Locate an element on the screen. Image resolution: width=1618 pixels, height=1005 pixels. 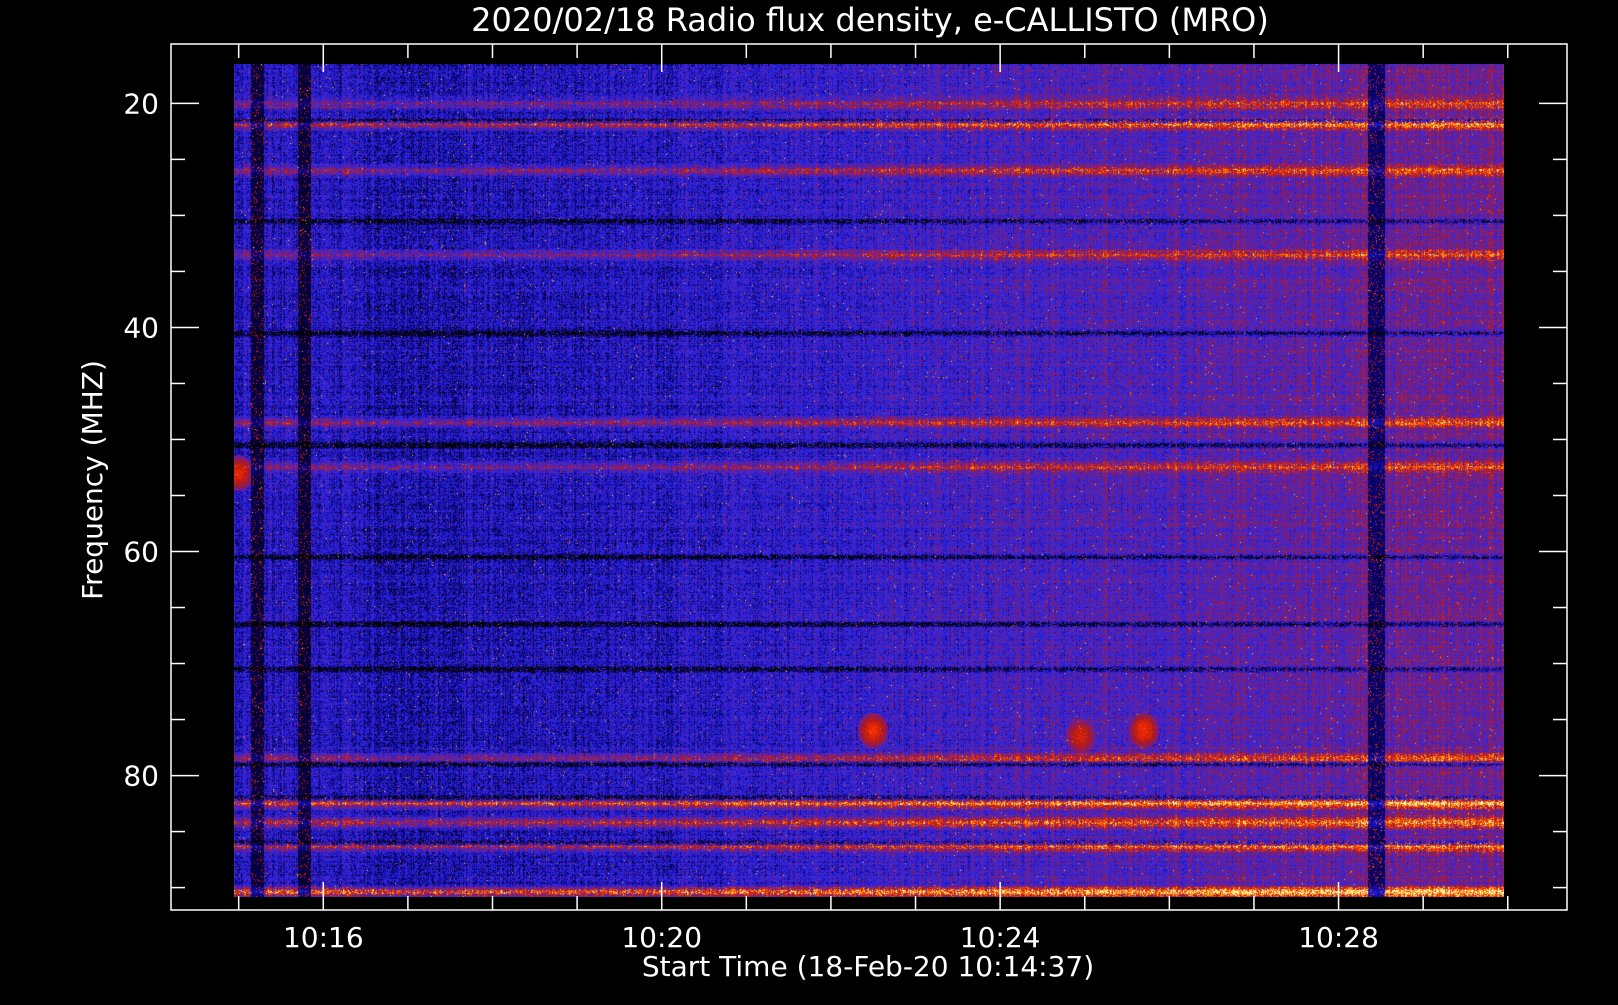
y-tick-label: 60 is located at coordinates (141, 552).